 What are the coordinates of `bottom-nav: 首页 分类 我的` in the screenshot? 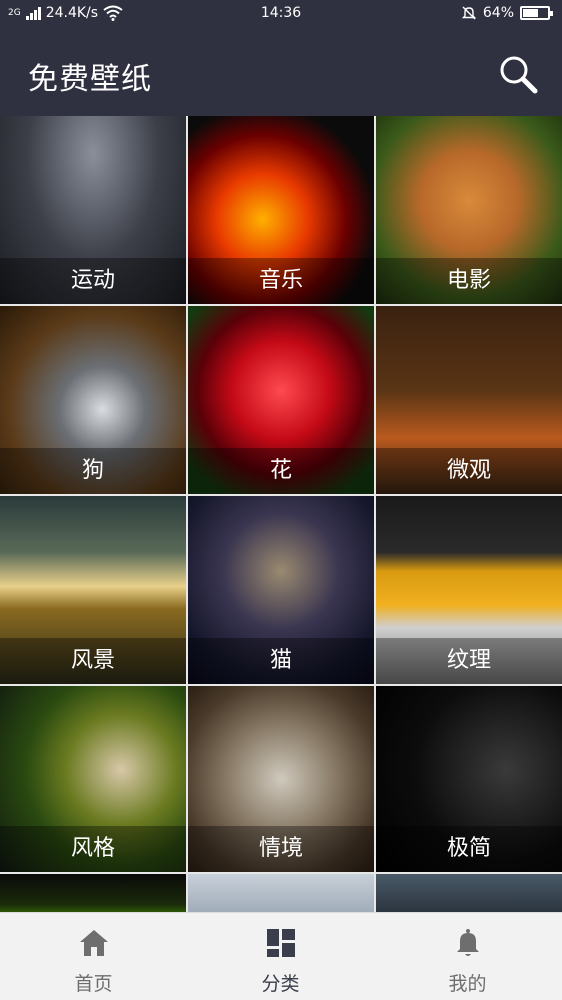 It's located at (281, 956).